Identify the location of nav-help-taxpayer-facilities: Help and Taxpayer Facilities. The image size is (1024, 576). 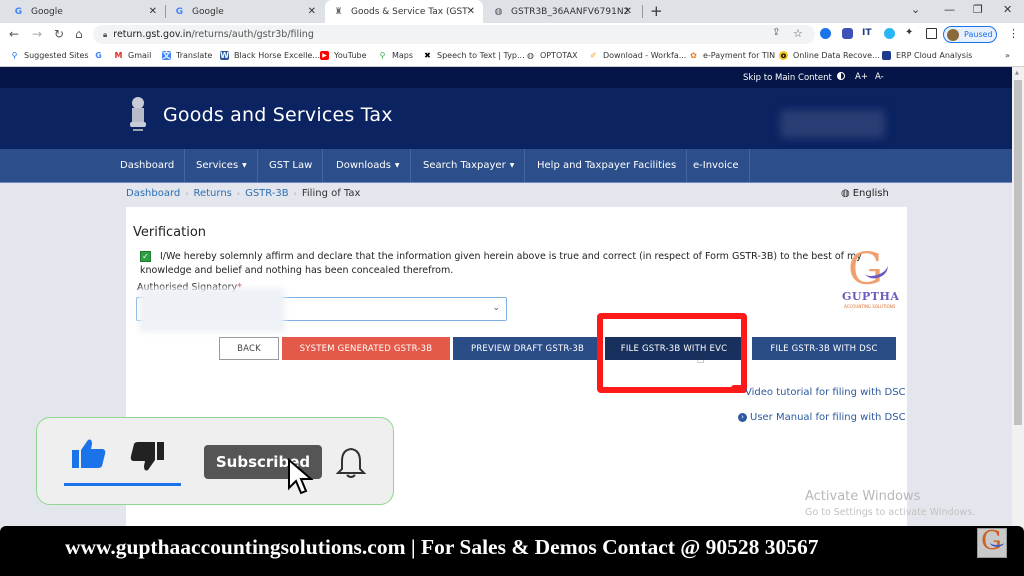
(607, 165).